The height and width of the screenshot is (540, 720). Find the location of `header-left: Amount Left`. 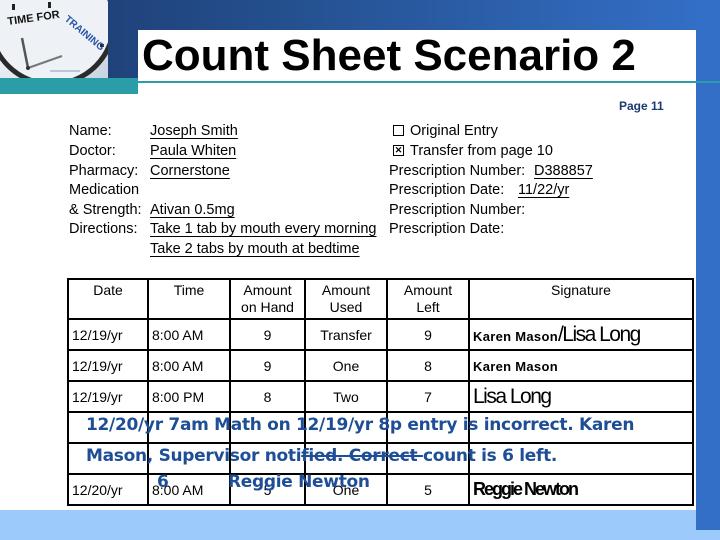

header-left: Amount Left is located at coordinates (428, 299).